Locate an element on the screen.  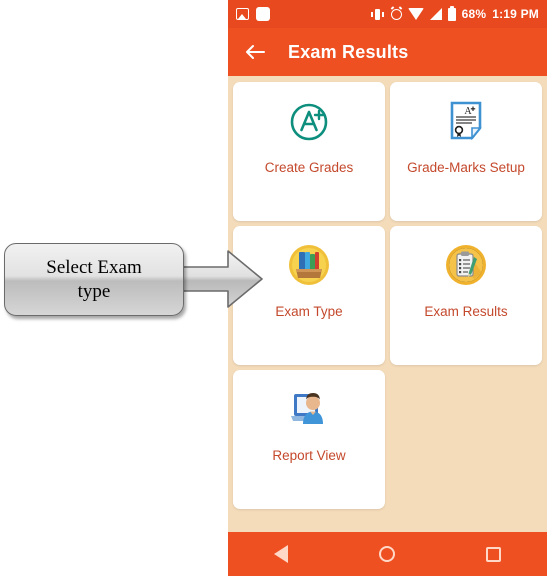
vibrate-icon is located at coordinates (377, 14).